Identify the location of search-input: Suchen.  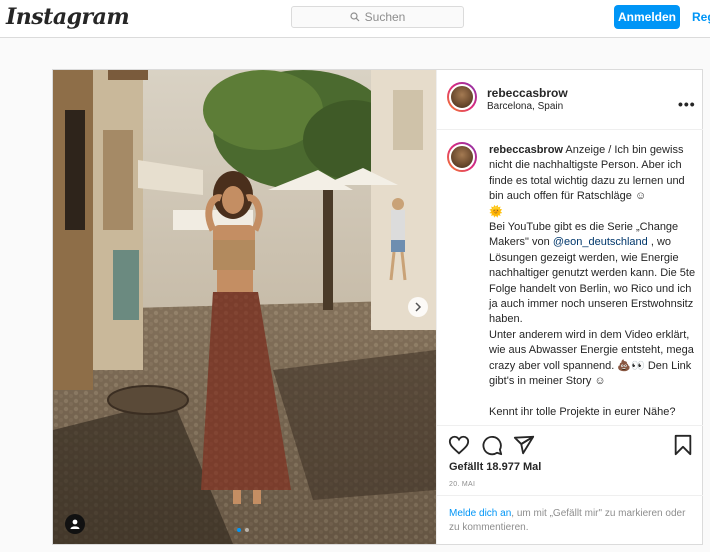
(377, 17).